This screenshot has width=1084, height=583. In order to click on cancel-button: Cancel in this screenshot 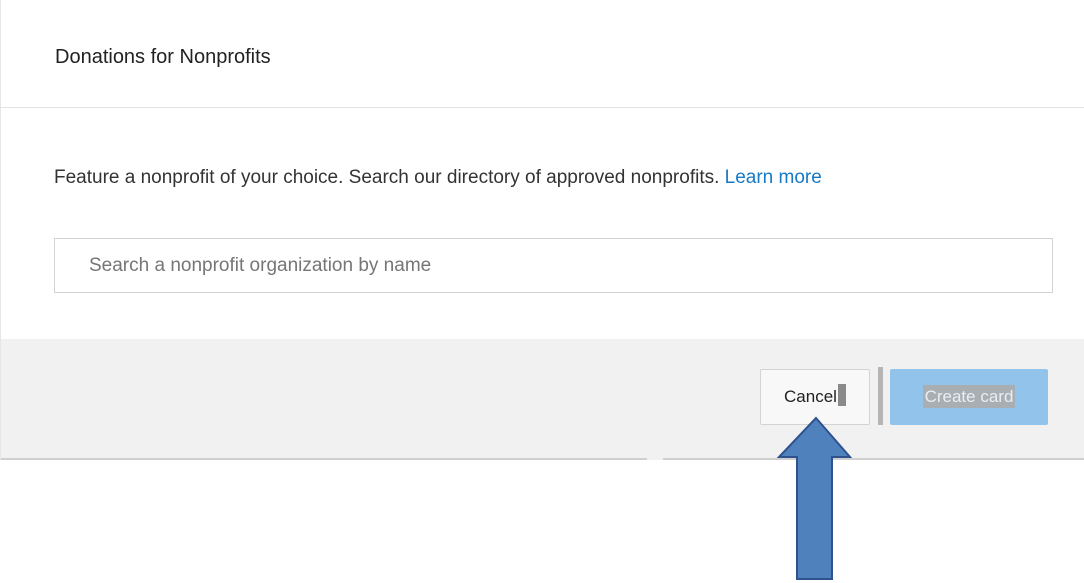, I will do `click(815, 397)`.